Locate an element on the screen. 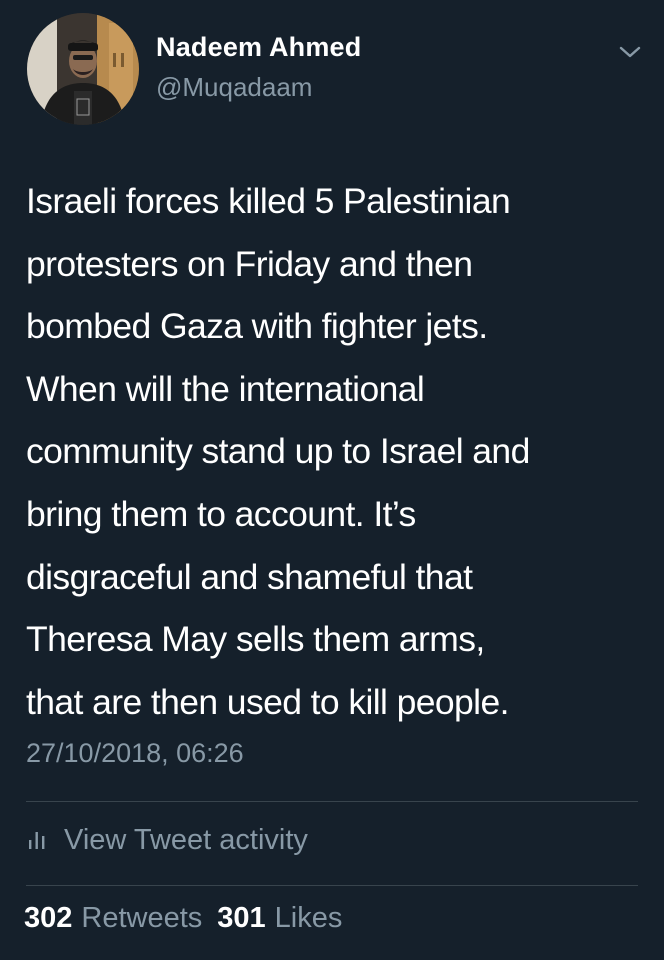  likes-stat: 301 Likes is located at coordinates (279, 918).